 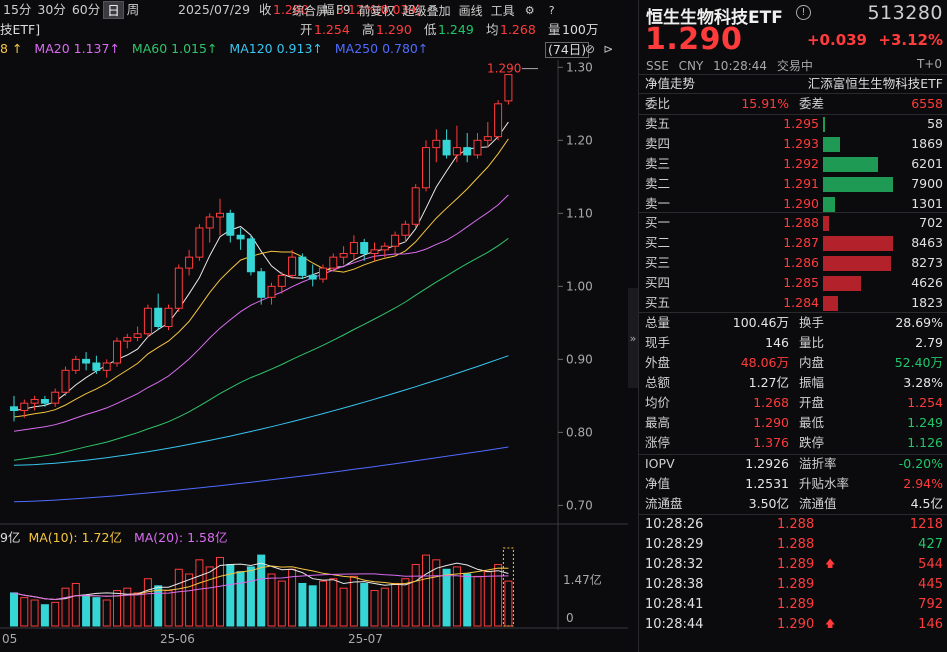 I want to click on toolbar-right: 综合屏 F9 前复权 超级叠加 画线 工具 ⚙ ?, so click(x=425, y=10).